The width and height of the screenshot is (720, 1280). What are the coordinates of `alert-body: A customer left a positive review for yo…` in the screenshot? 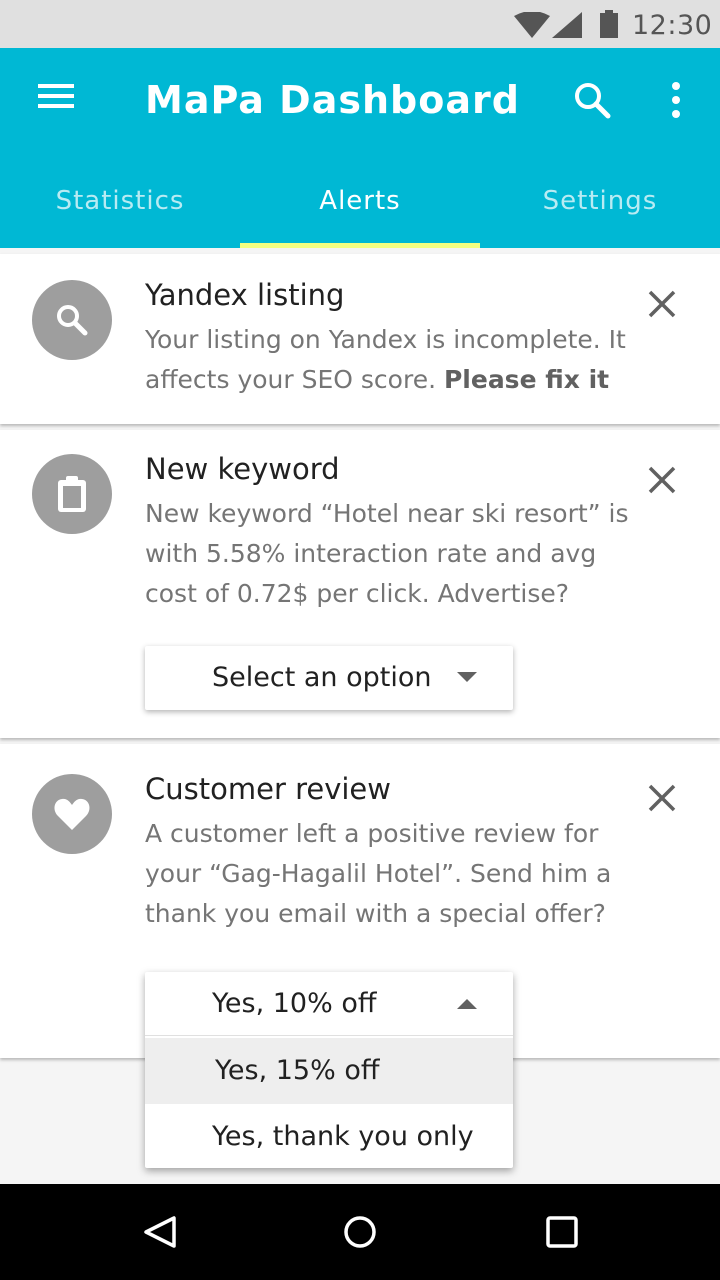 It's located at (395, 874).